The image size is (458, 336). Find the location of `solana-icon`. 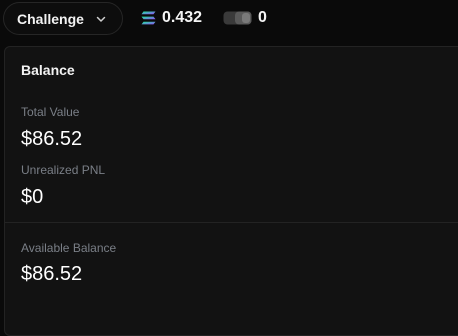

solana-icon is located at coordinates (148, 18).